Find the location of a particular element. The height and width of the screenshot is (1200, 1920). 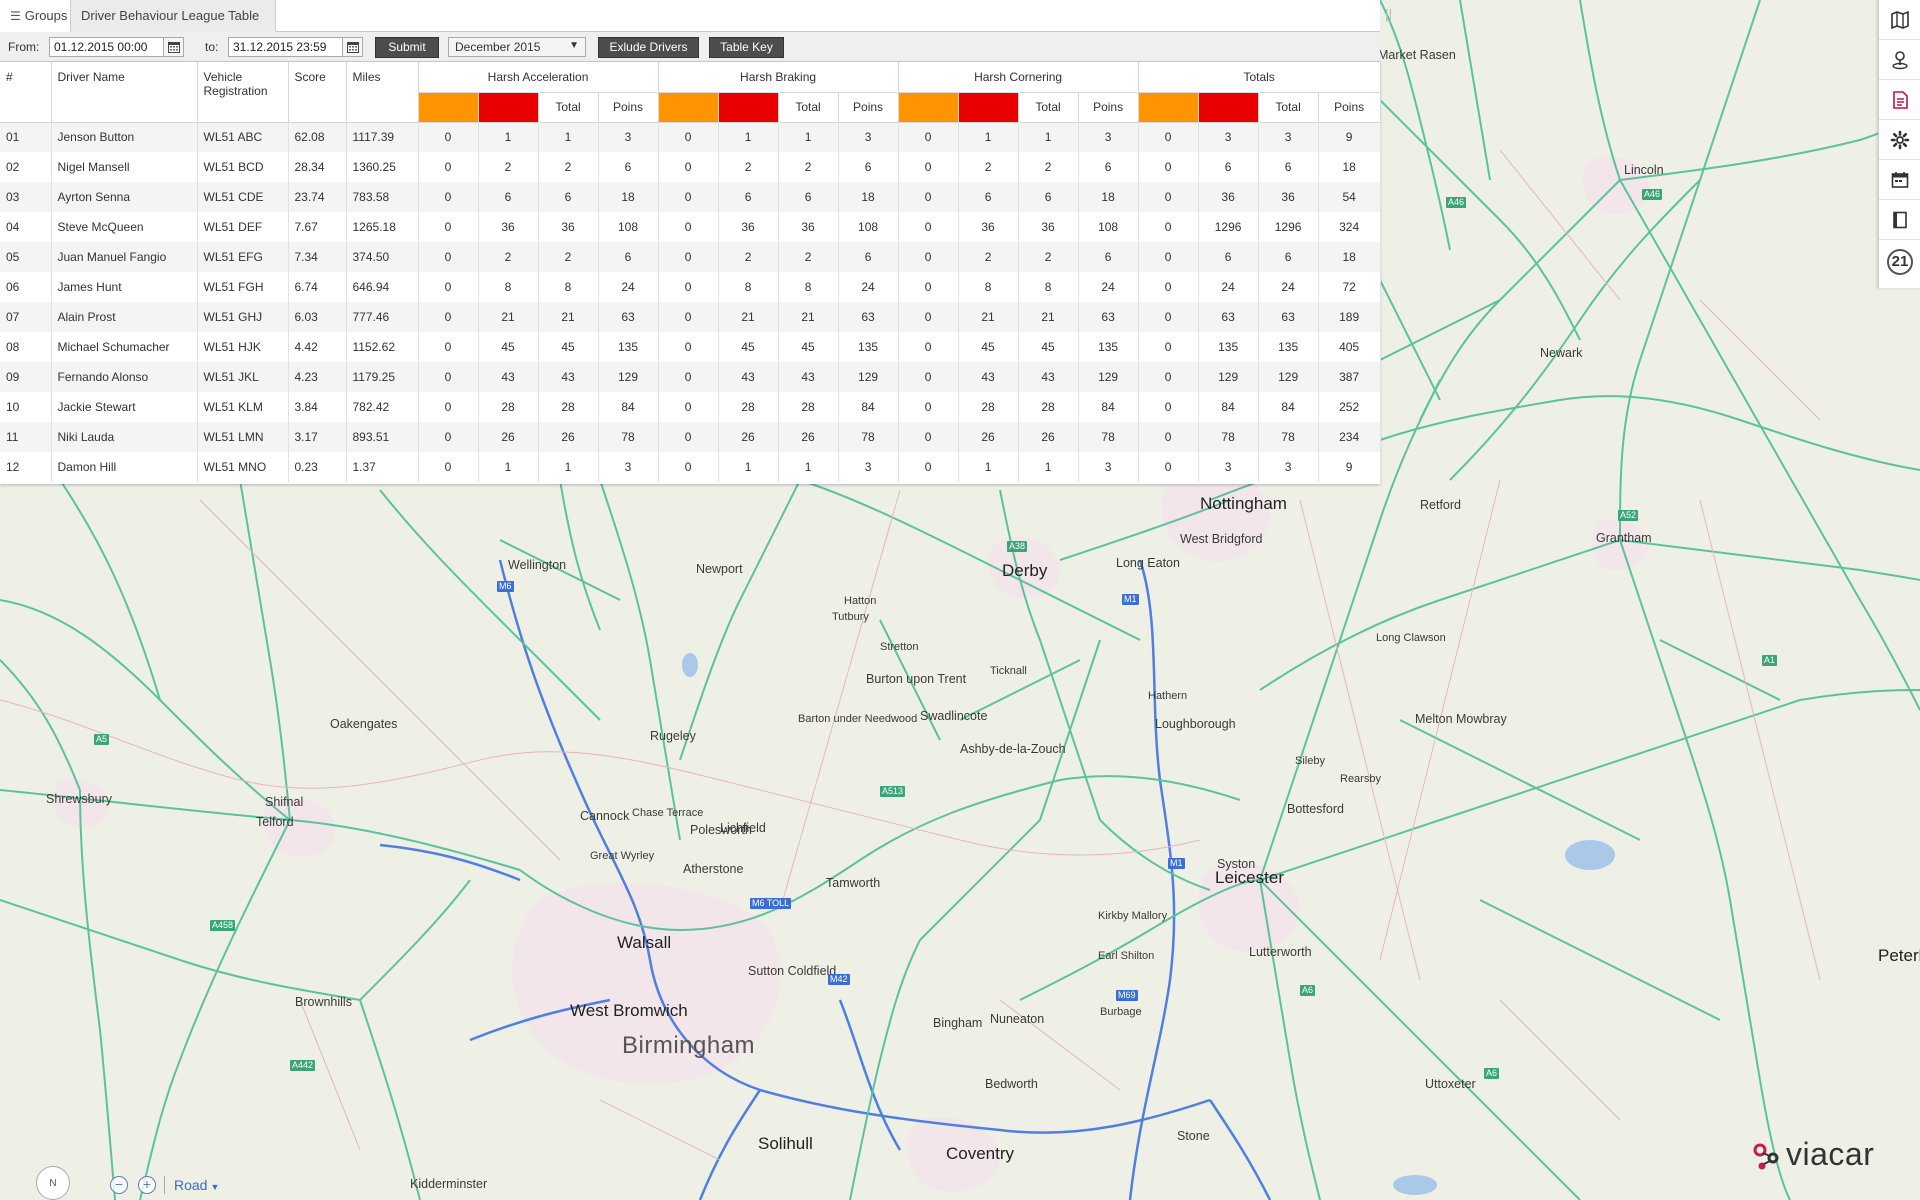

tab-groups: ☰ Groups is located at coordinates (35, 16).